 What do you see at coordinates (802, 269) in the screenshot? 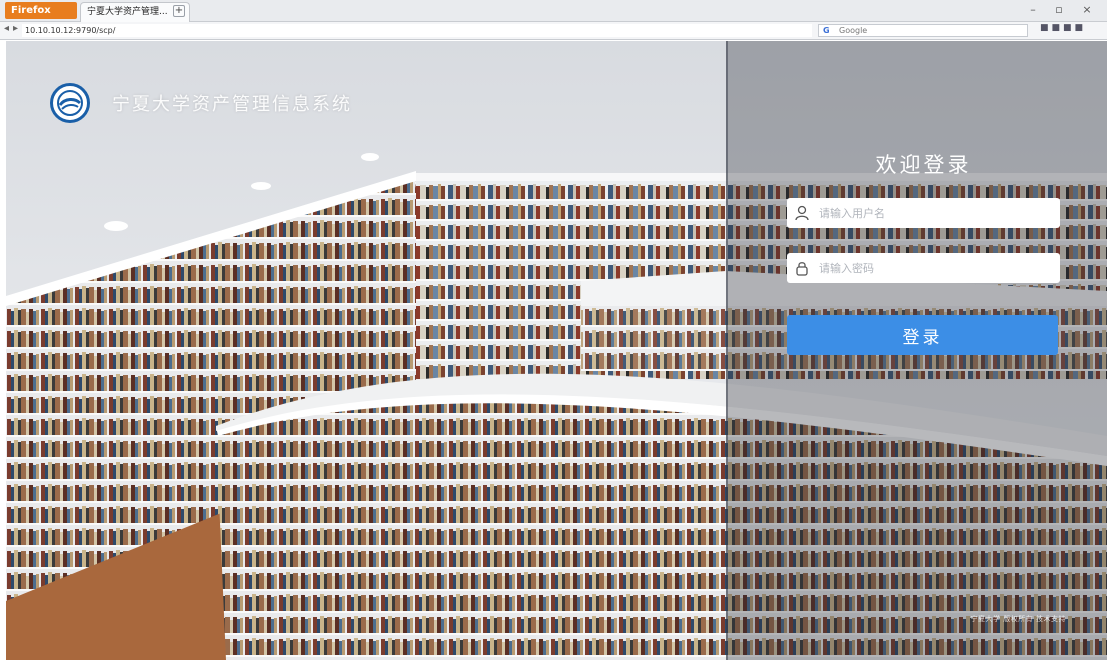
I see `lock-icon` at bounding box center [802, 269].